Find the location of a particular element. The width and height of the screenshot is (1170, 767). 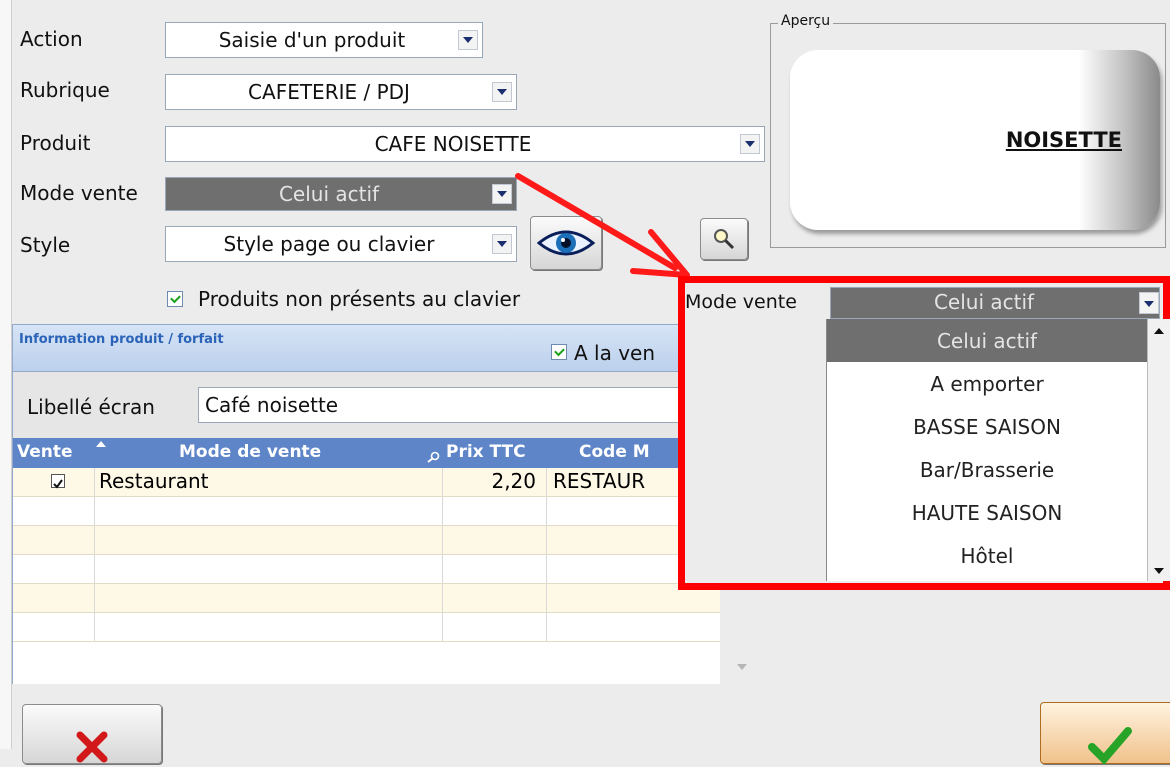

dropdown-scrollbar is located at coordinates (1159, 450).